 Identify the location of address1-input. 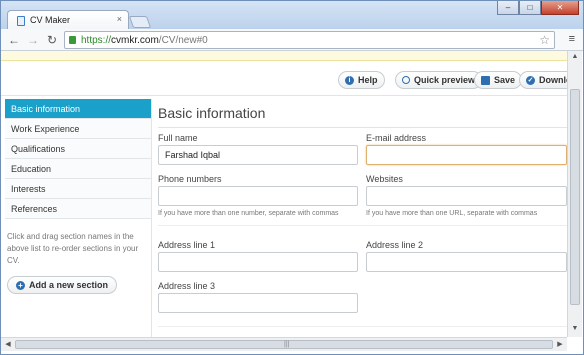
(258, 262).